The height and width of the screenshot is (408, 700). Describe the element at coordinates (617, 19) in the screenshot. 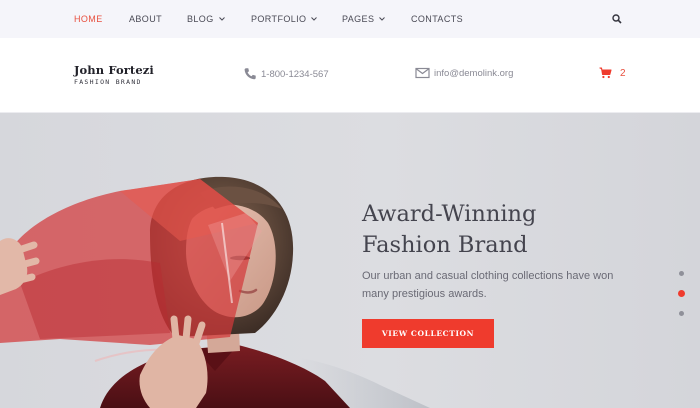

I see `search-icon` at that location.